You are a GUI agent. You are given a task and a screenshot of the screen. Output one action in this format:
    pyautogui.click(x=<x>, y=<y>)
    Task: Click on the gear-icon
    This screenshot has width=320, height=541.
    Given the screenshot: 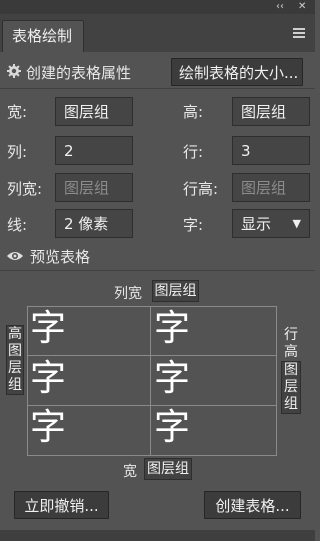 What is the action you would take?
    pyautogui.click(x=14, y=71)
    